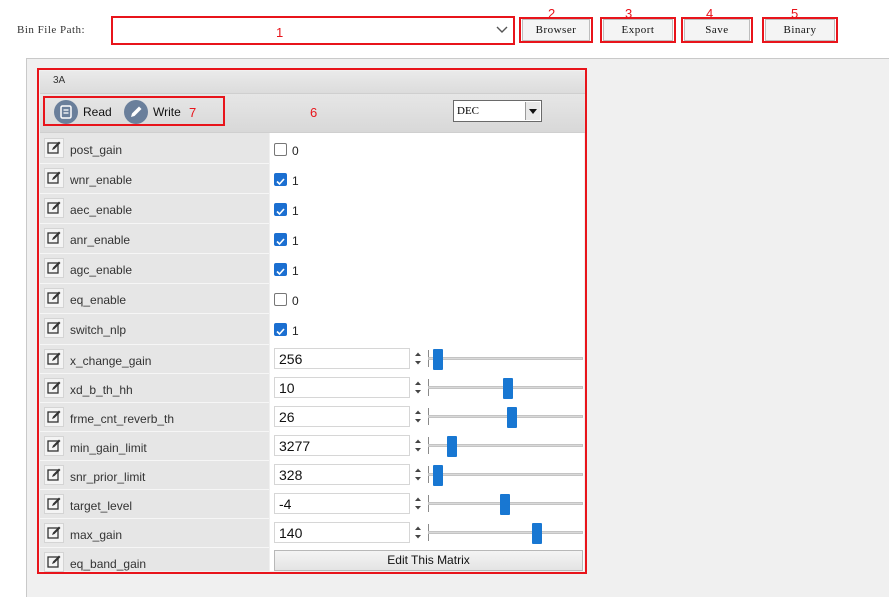 The height and width of the screenshot is (597, 889). What do you see at coordinates (280, 32) in the screenshot?
I see `annotation-number: 1` at bounding box center [280, 32].